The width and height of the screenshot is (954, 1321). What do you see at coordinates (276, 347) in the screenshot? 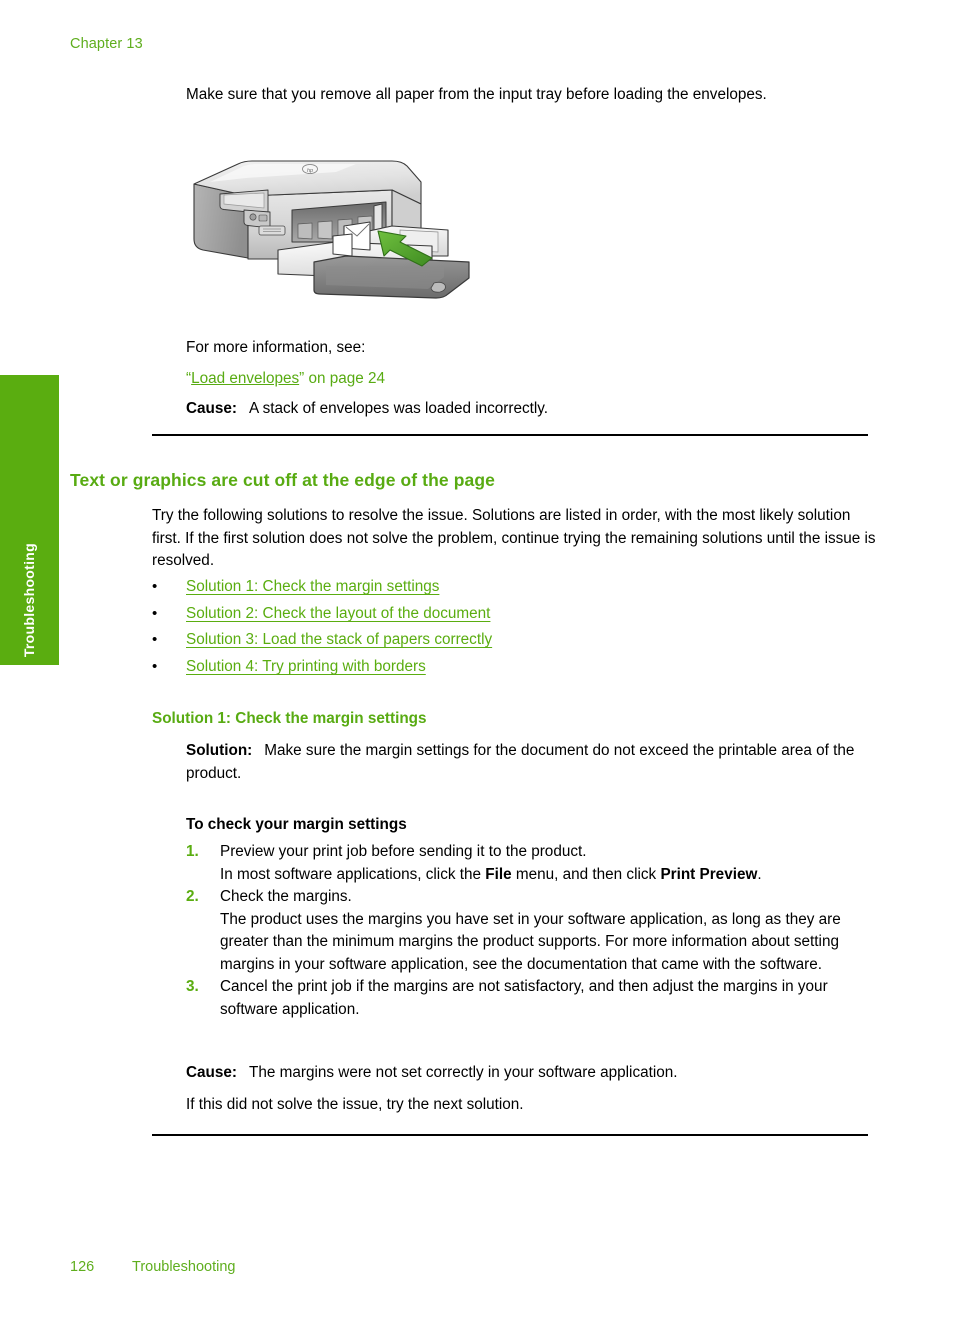
I see `see-also-lead-in: For more information, see:` at bounding box center [276, 347].